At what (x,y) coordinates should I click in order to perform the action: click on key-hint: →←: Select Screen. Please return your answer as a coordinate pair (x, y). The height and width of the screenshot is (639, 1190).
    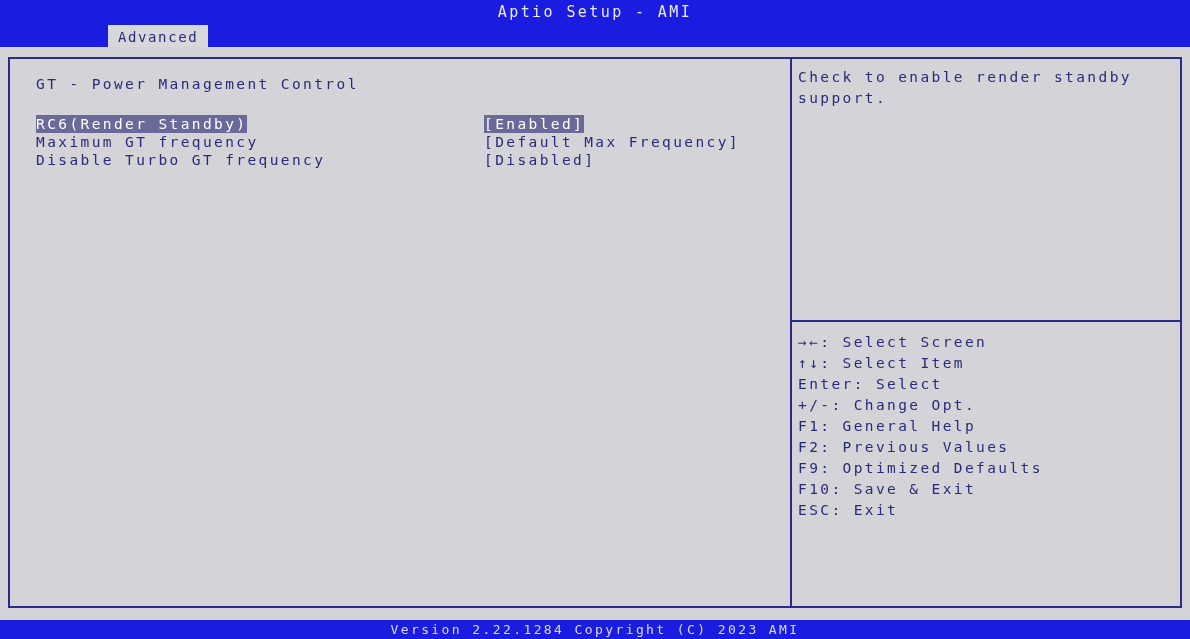
    Looking at the image, I should click on (893, 342).